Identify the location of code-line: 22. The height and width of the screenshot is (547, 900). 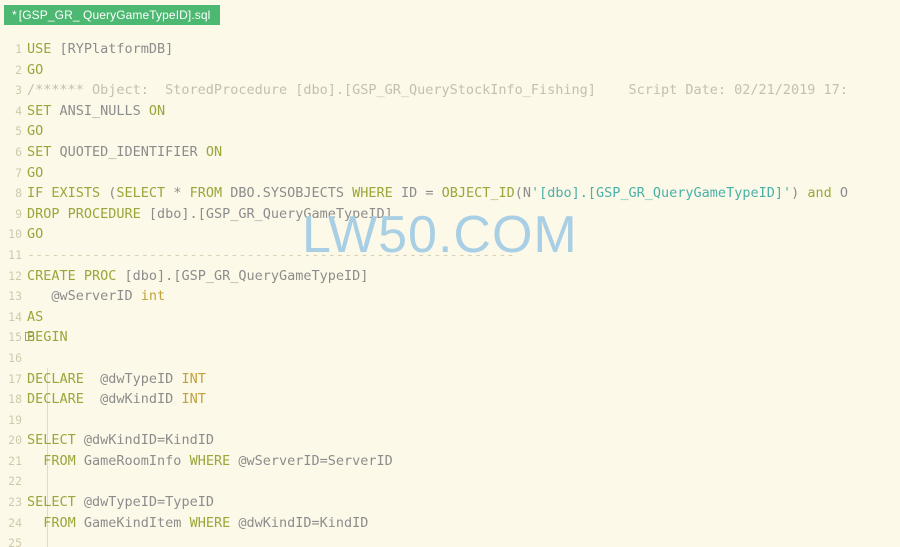
(450, 481).